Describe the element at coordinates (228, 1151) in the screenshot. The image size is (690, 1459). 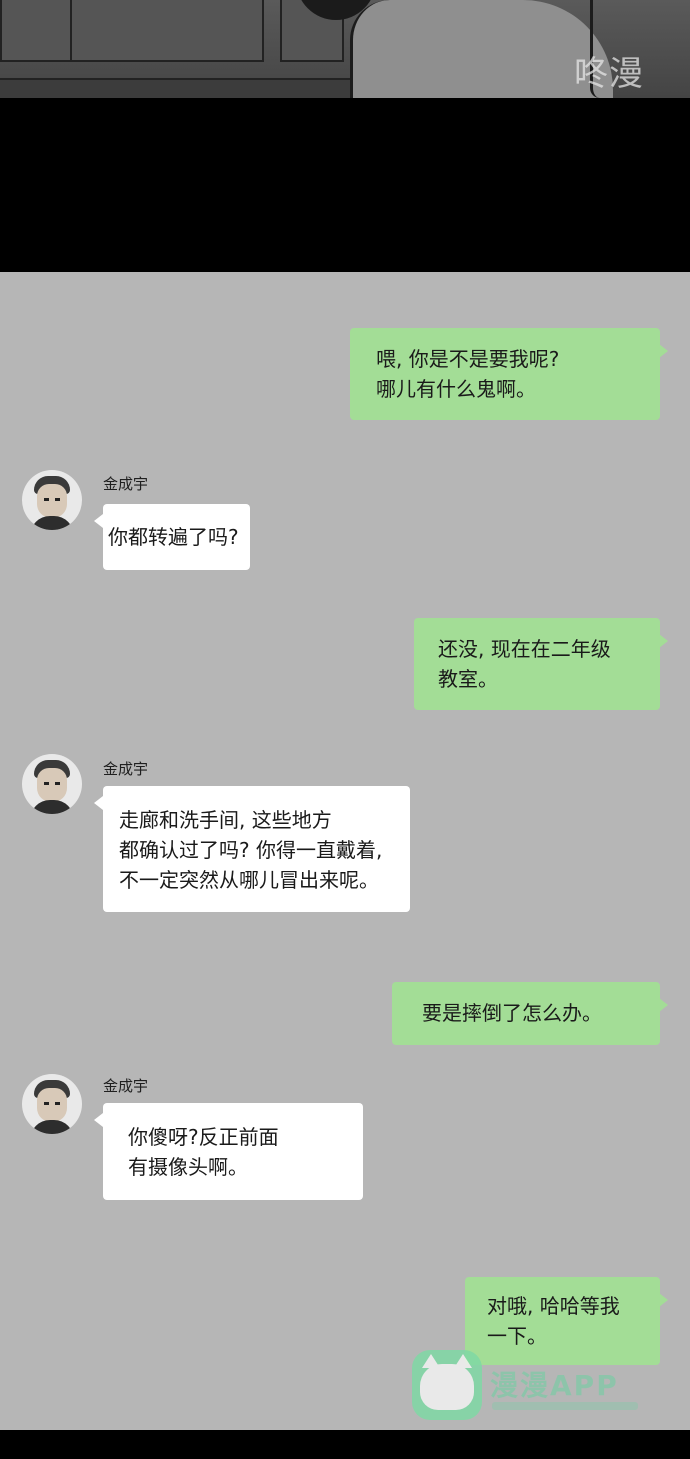
I see `received-message-bubble: 你傻呀?反正前面 有摄像头啊。` at that location.